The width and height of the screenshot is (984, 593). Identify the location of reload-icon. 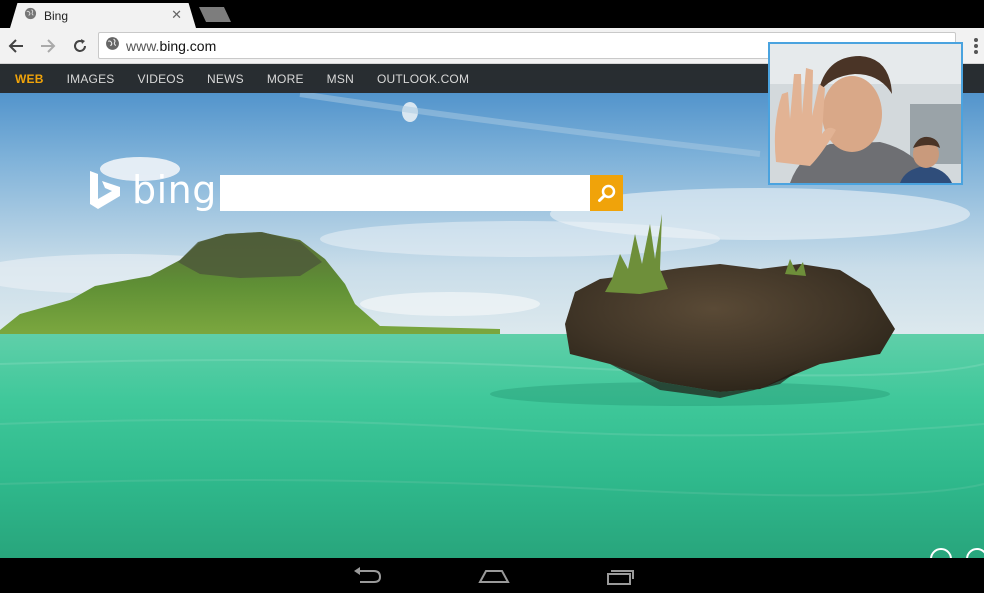
(80, 45).